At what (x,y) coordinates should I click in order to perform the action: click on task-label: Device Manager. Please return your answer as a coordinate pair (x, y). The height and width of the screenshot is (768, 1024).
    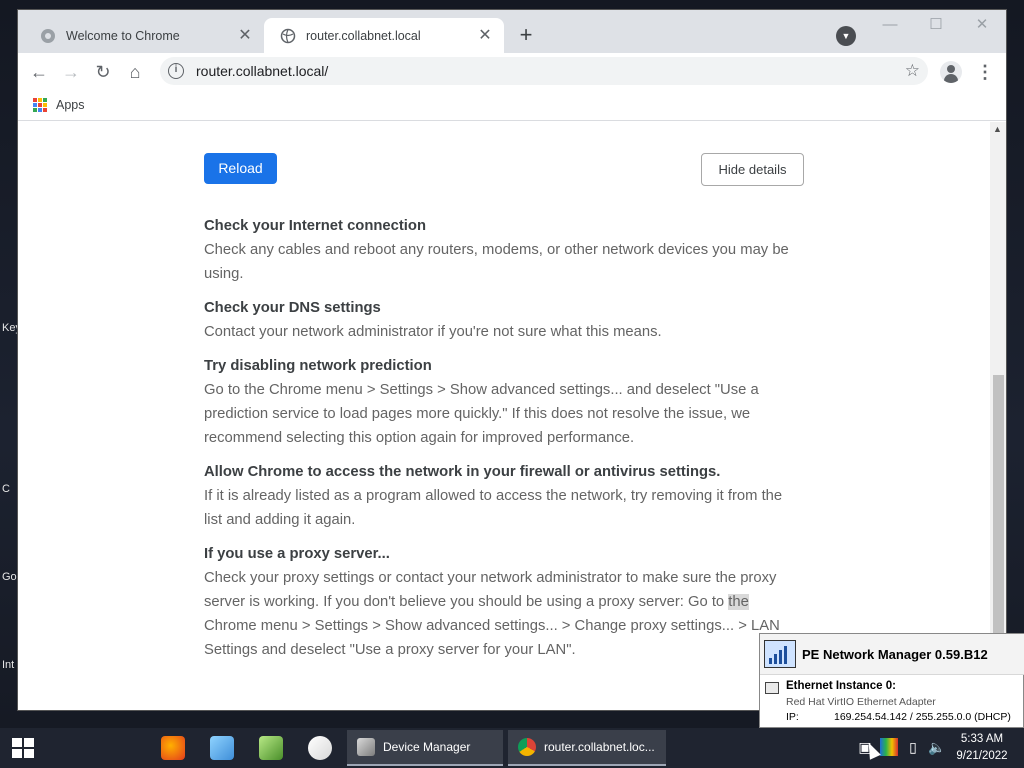
    Looking at the image, I should click on (427, 747).